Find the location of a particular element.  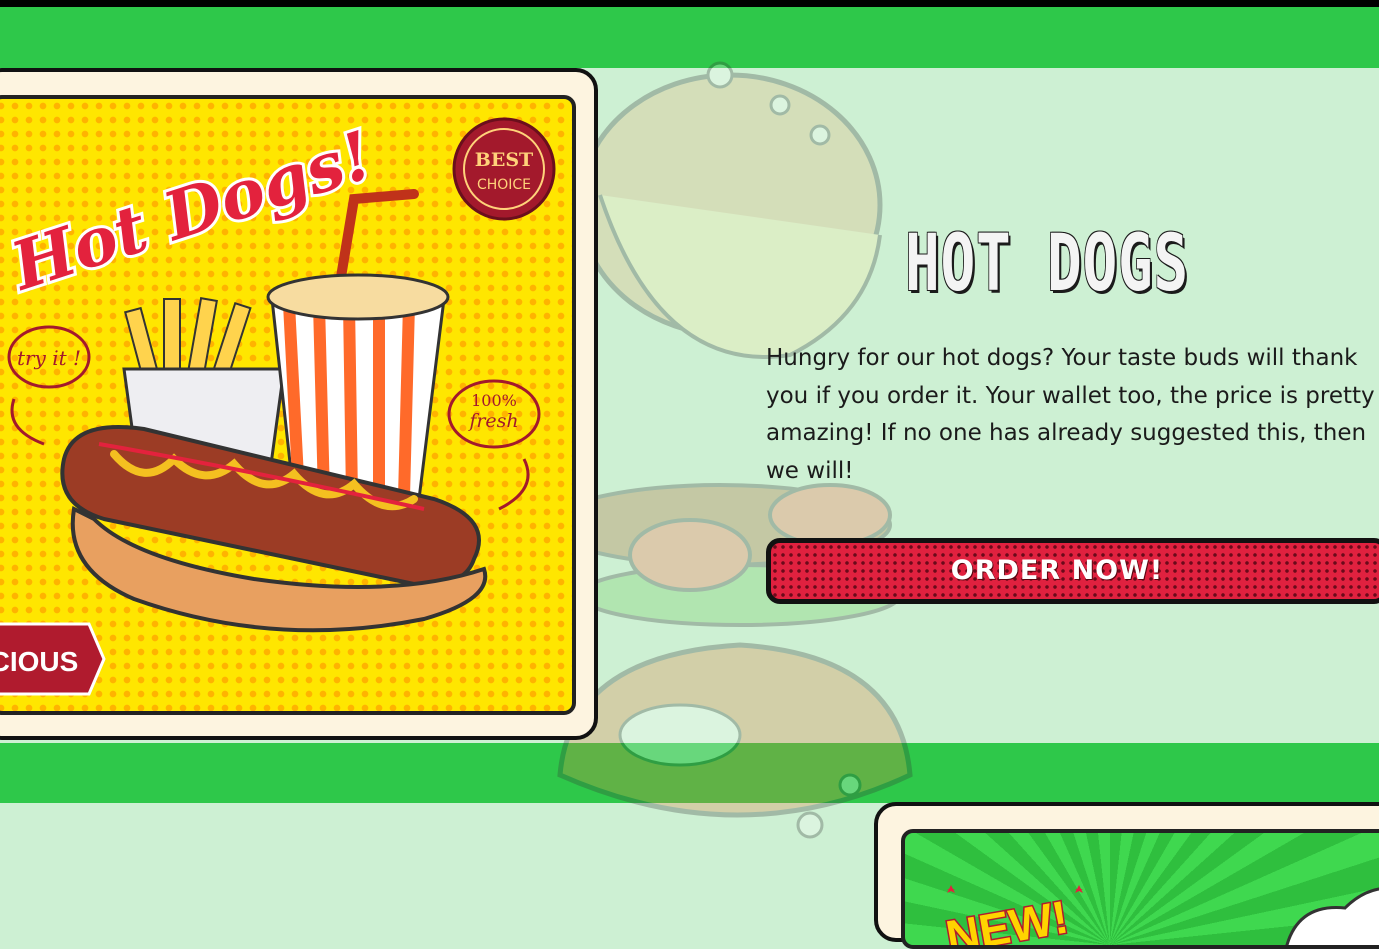

svg-text: try it ! is located at coordinates (49, 358).